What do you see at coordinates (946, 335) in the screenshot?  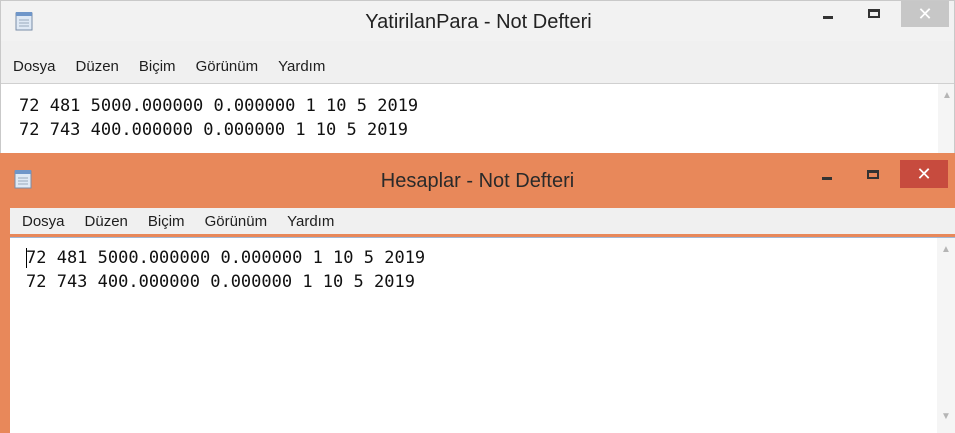 I see `vertical-scrollbar: ▲ ▼` at bounding box center [946, 335].